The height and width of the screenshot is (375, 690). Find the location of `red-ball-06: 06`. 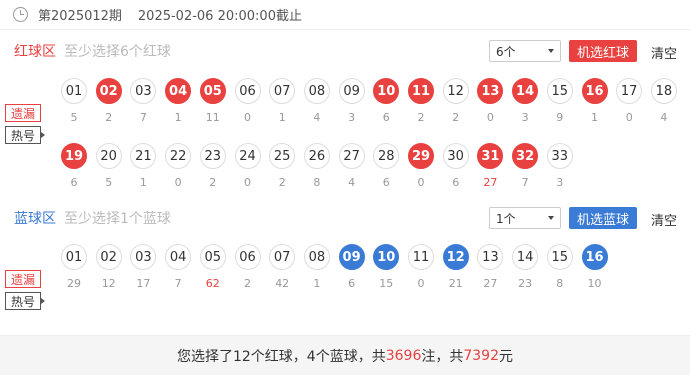

red-ball-06: 06 is located at coordinates (247, 91).